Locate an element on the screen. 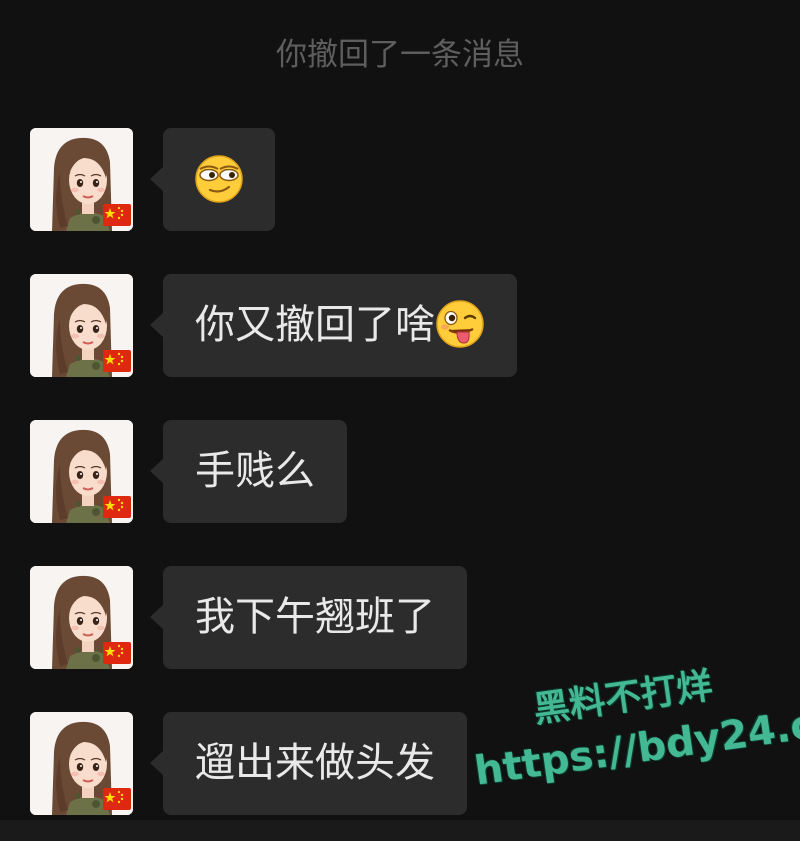 The image size is (800, 841). watermark: 黑料不打烊 https://bdy24.co is located at coordinates (627, 731).